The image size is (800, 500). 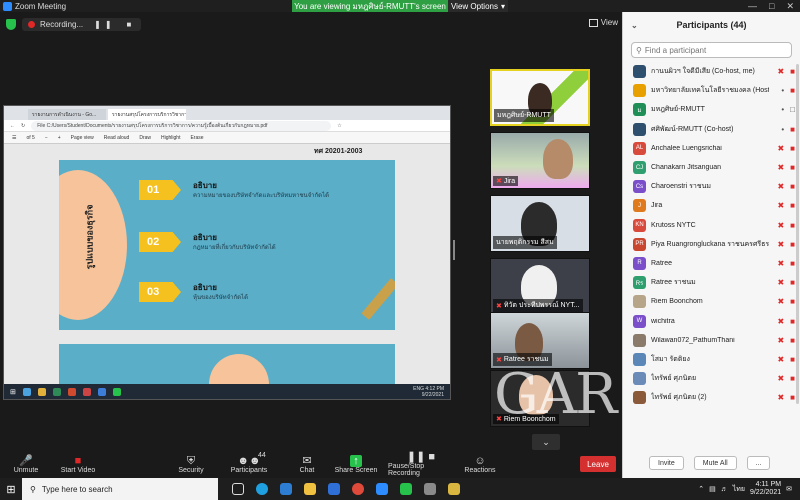 I want to click on zoom-in-icon: +, so click(x=59, y=138).